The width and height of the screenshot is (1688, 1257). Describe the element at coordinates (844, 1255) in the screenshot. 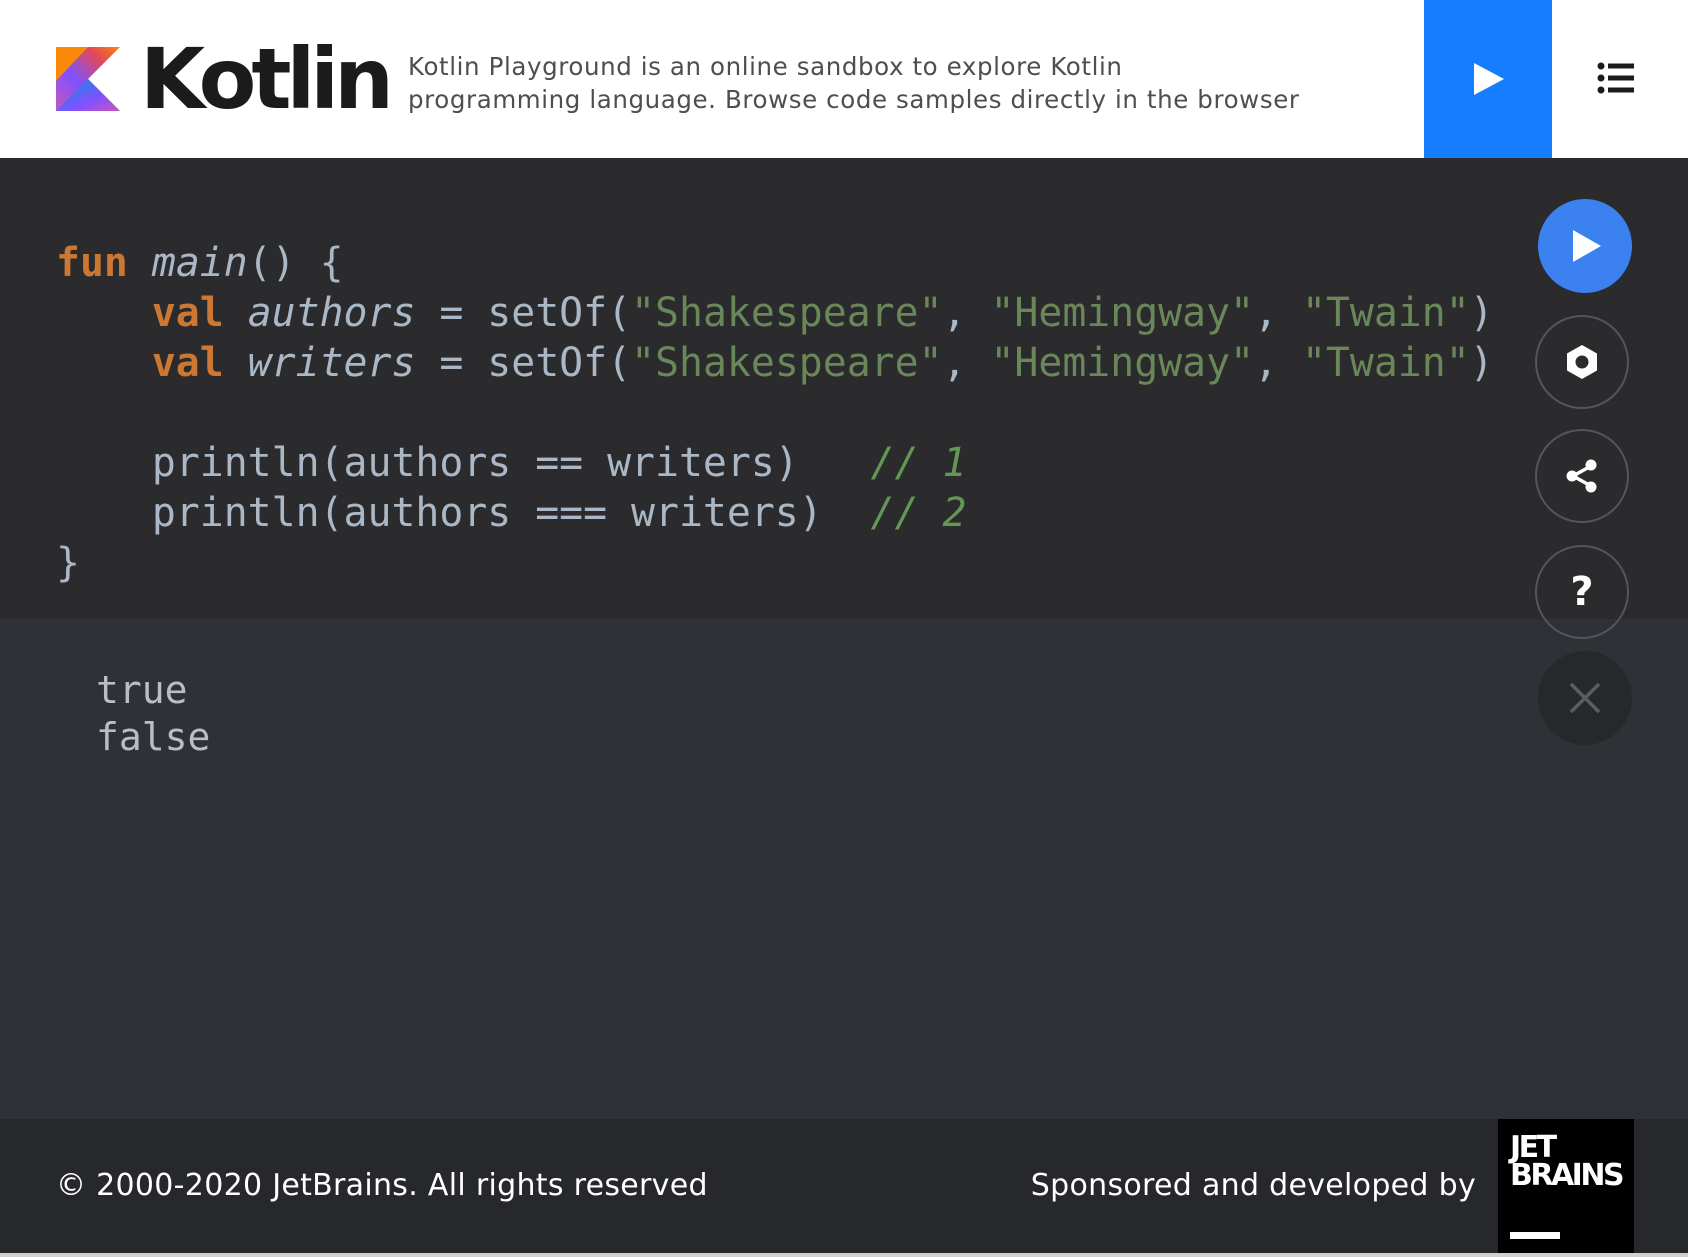

I see `window-bottom-edge` at that location.